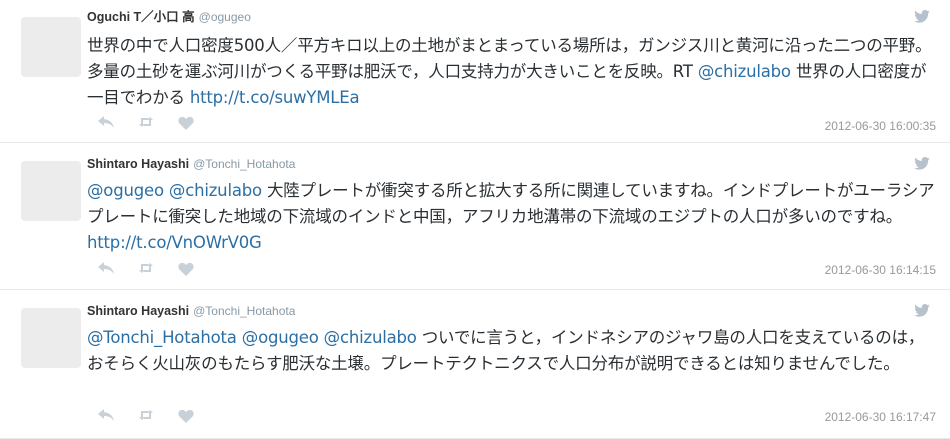 The width and height of the screenshot is (950, 439). I want to click on fullname: Oguchi T／小口 高, so click(141, 17).